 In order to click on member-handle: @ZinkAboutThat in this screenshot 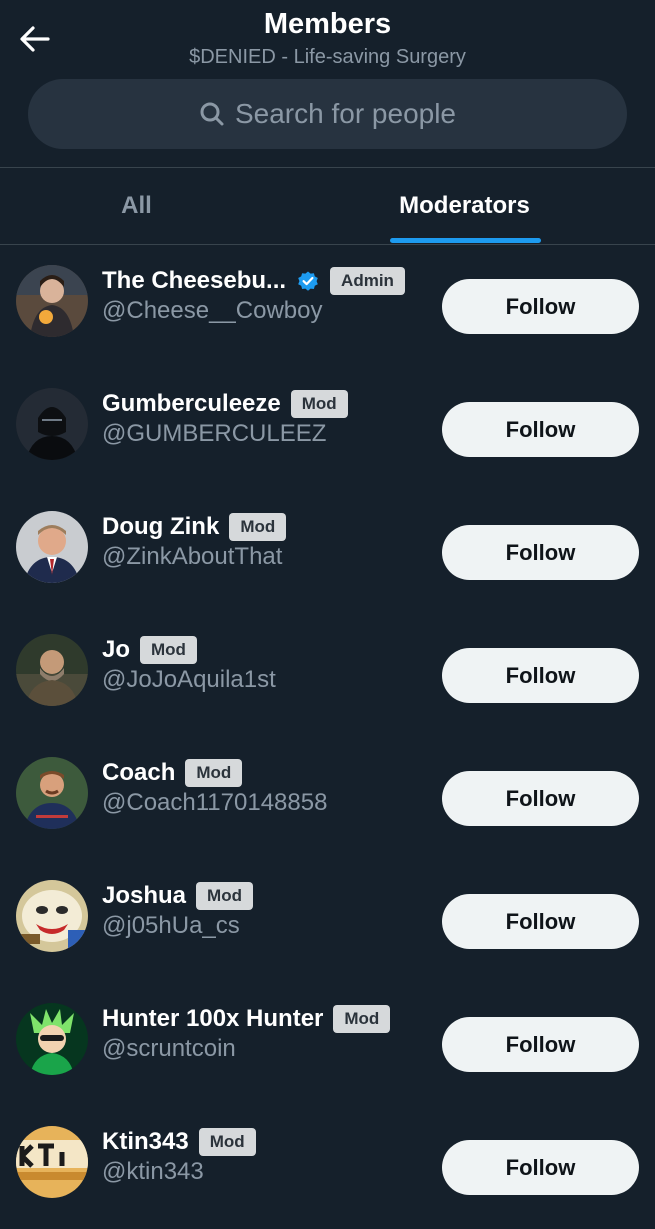, I will do `click(192, 556)`.